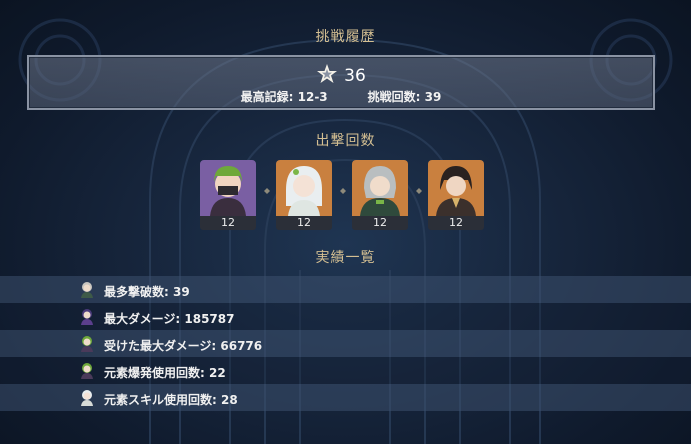 The height and width of the screenshot is (444, 691). Describe the element at coordinates (345, 37) in the screenshot. I see `history-title: 挑戦履歴` at that location.